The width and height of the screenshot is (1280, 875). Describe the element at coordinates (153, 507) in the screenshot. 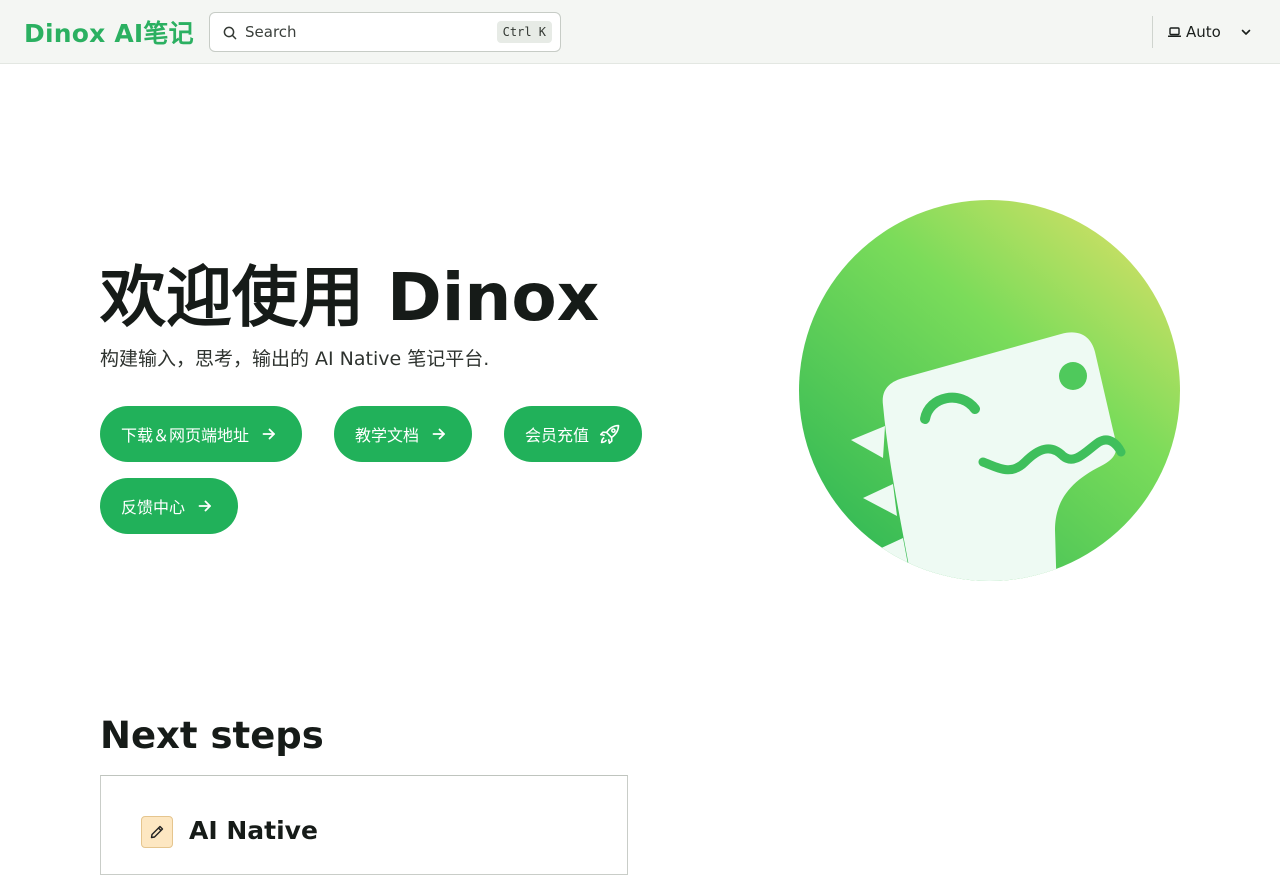

I see `feedback-button-label: 反馈中心` at that location.